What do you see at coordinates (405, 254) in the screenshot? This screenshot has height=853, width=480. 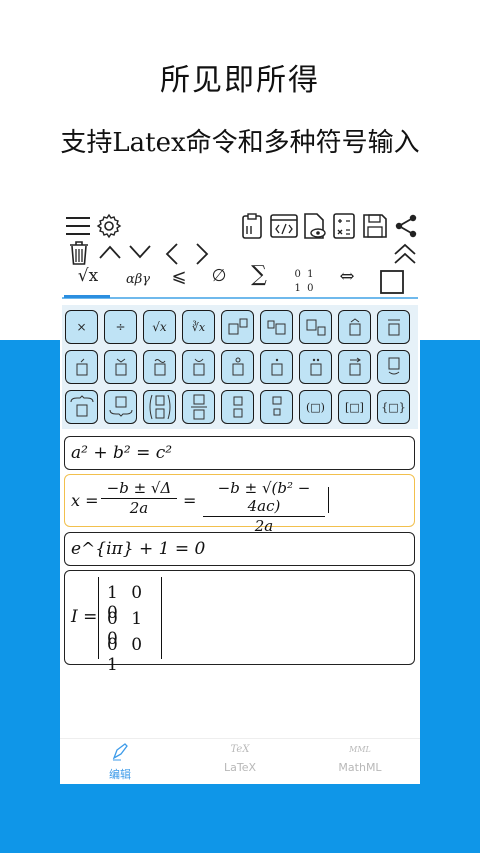 I see `double-chevron-up-icon` at bounding box center [405, 254].